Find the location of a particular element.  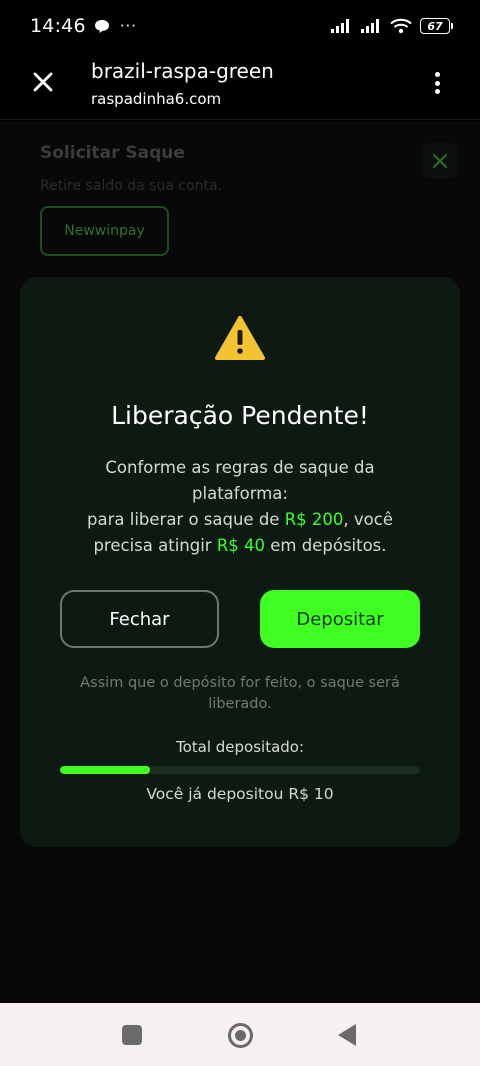

system-nav-bar is located at coordinates (240, 1034).